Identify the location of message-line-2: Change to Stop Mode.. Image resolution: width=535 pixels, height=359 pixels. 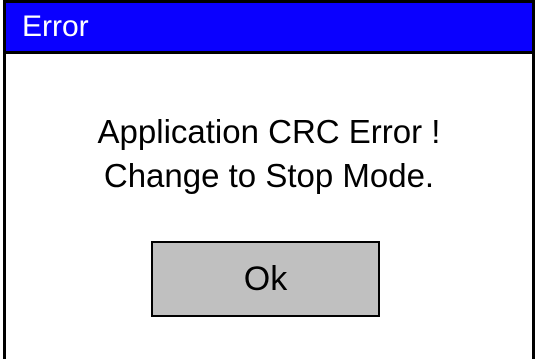
(269, 175).